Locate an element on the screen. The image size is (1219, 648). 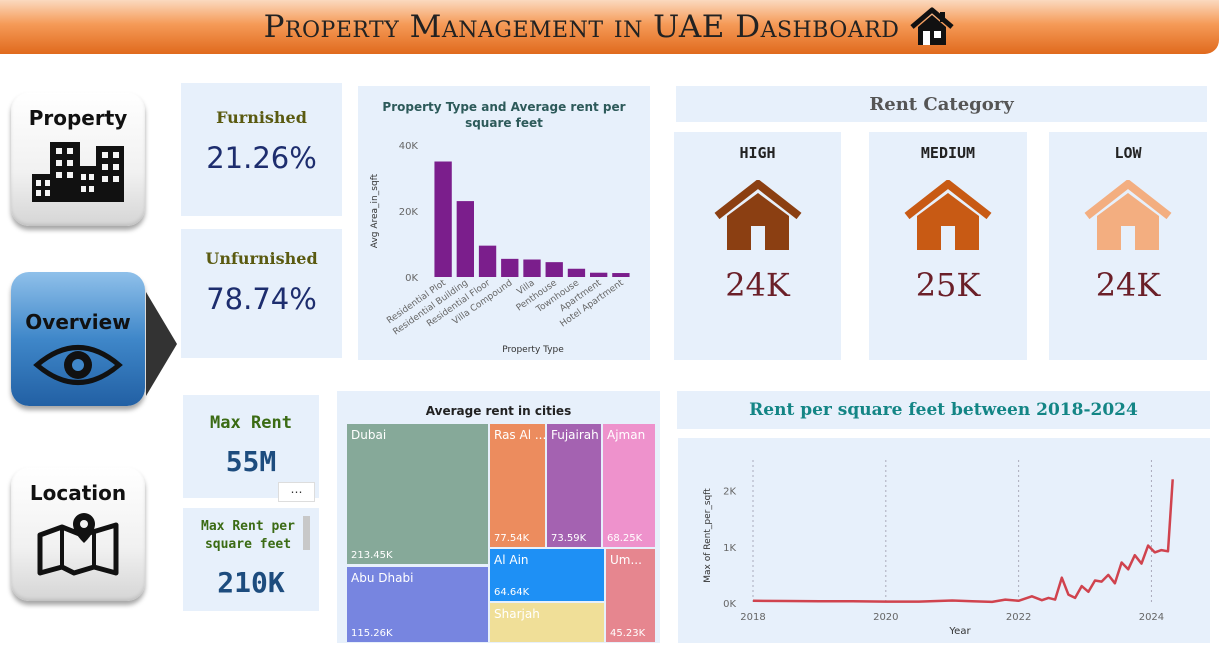
x-axis-title: Property Type is located at coordinates (533, 350).